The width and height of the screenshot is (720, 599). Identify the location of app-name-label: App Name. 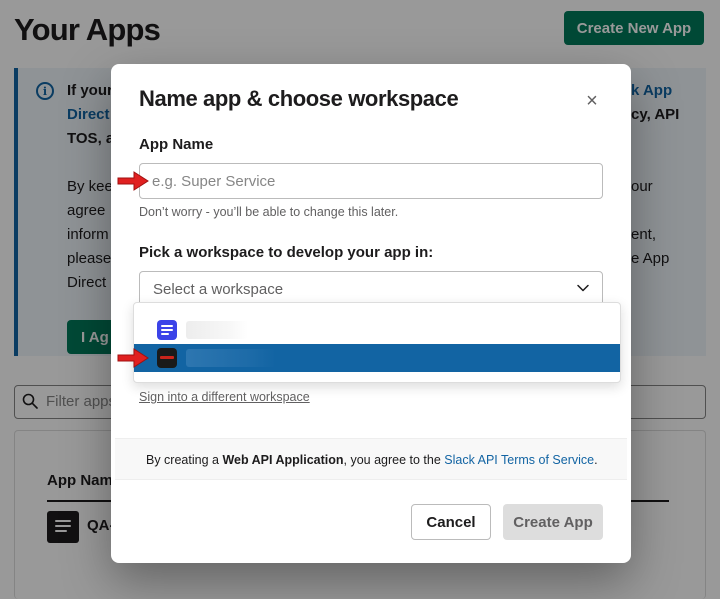
(176, 144).